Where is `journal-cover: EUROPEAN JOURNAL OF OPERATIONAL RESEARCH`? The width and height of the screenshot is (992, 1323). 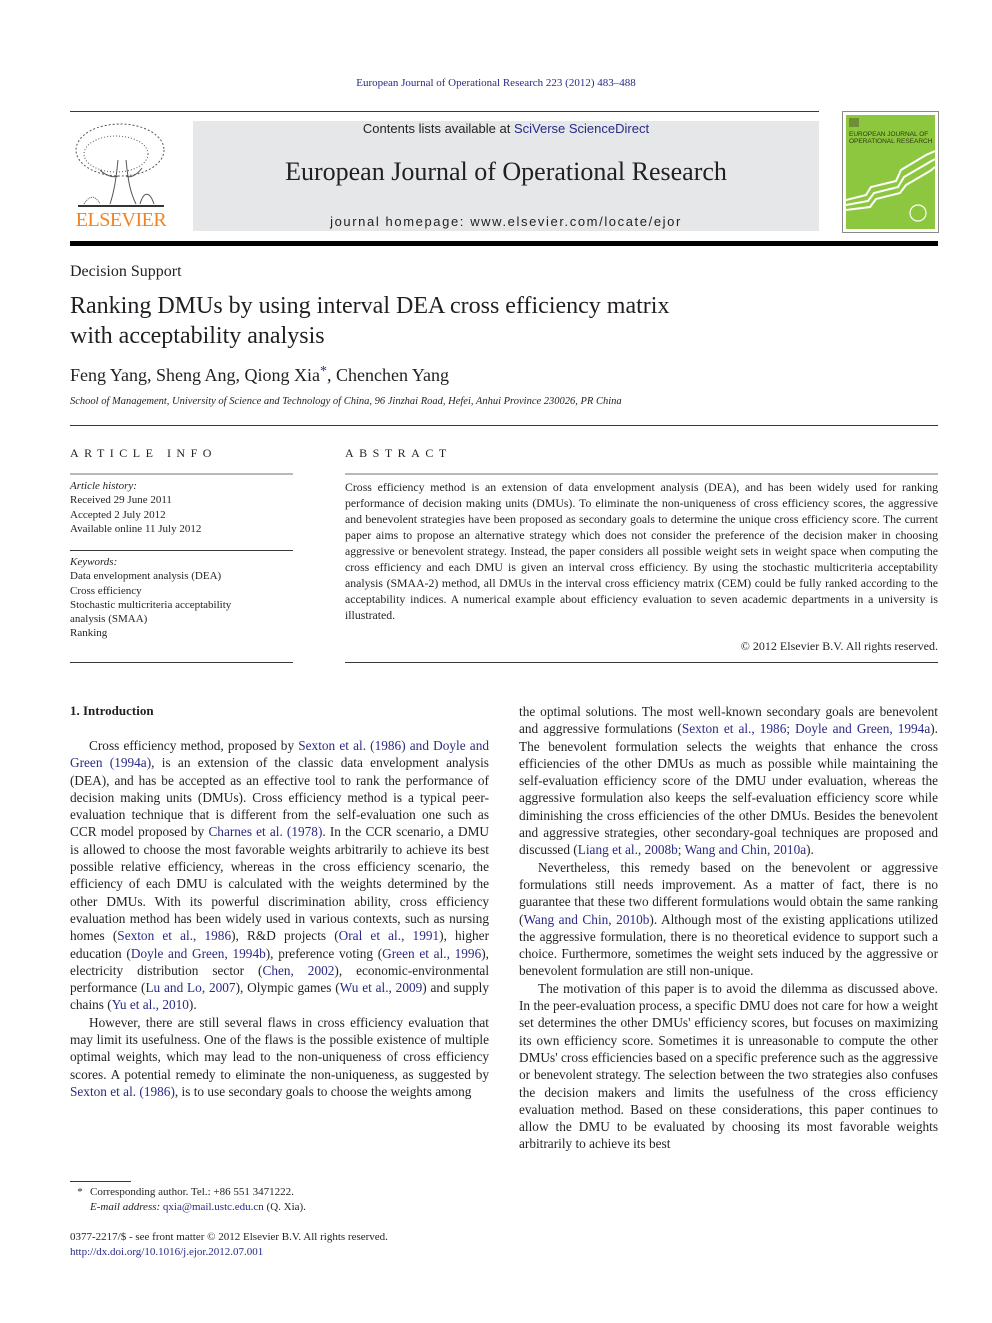 journal-cover: EUROPEAN JOURNAL OF OPERATIONAL RESEARCH is located at coordinates (890, 172).